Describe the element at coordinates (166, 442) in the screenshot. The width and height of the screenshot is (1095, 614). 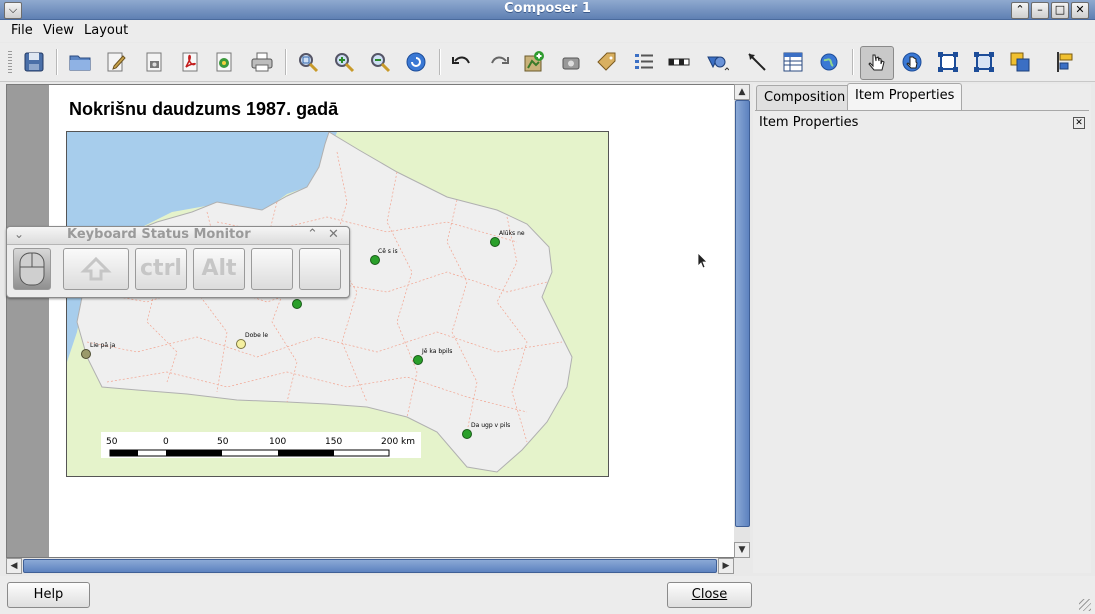
I see `svg-text: 0` at that location.